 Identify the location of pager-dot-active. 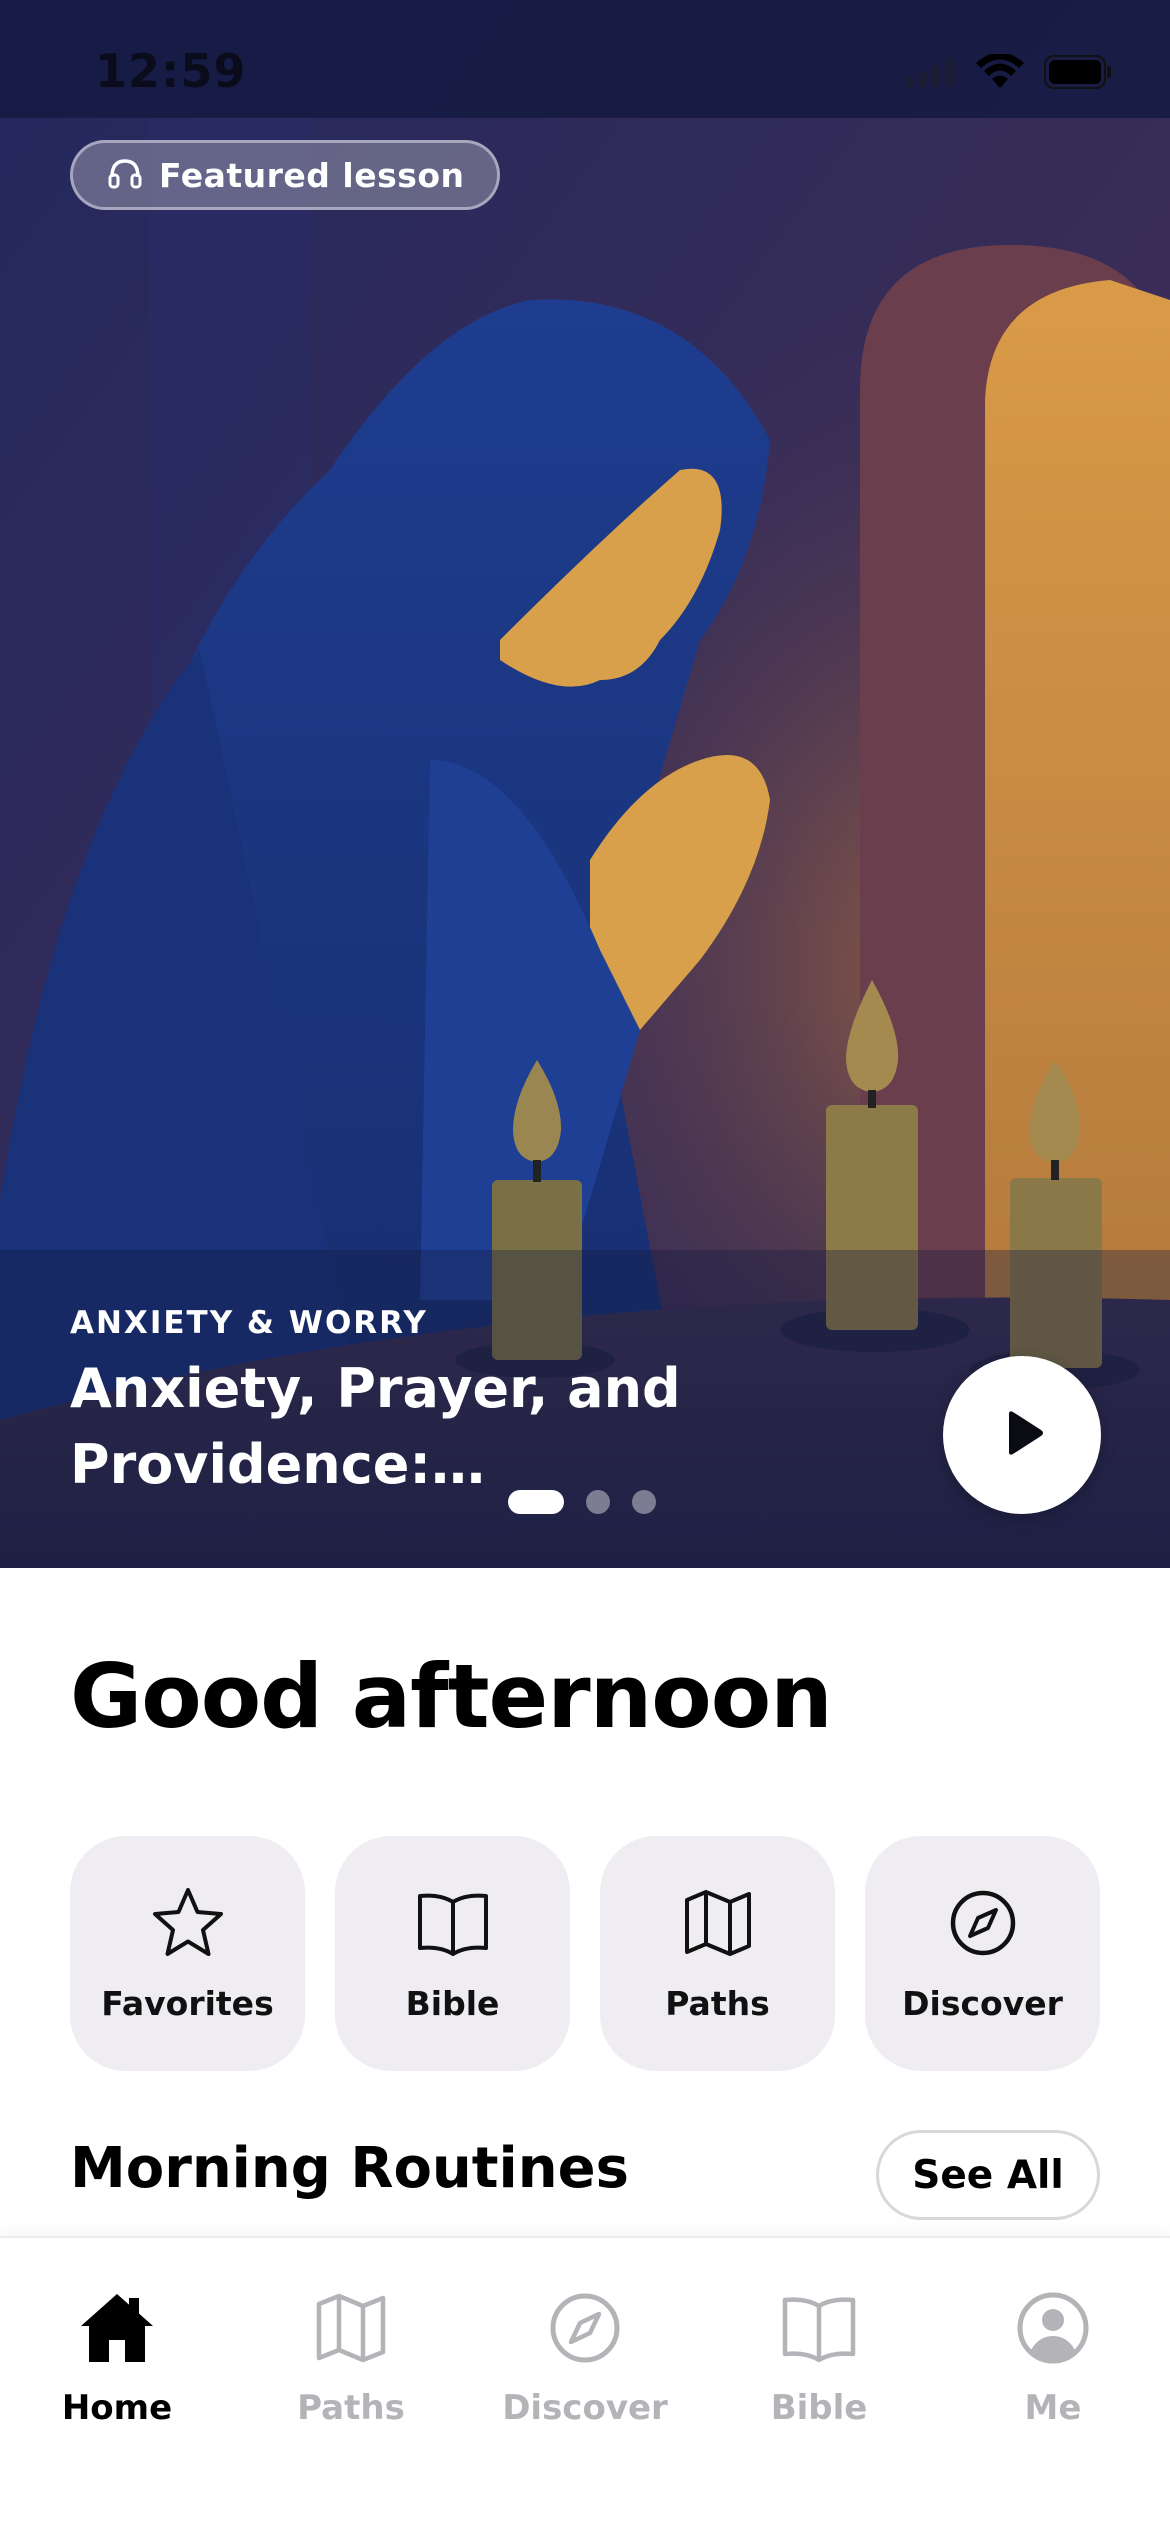
(536, 1502).